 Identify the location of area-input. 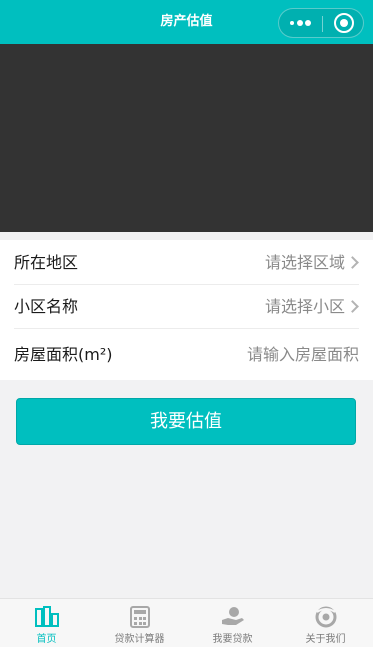
(259, 354).